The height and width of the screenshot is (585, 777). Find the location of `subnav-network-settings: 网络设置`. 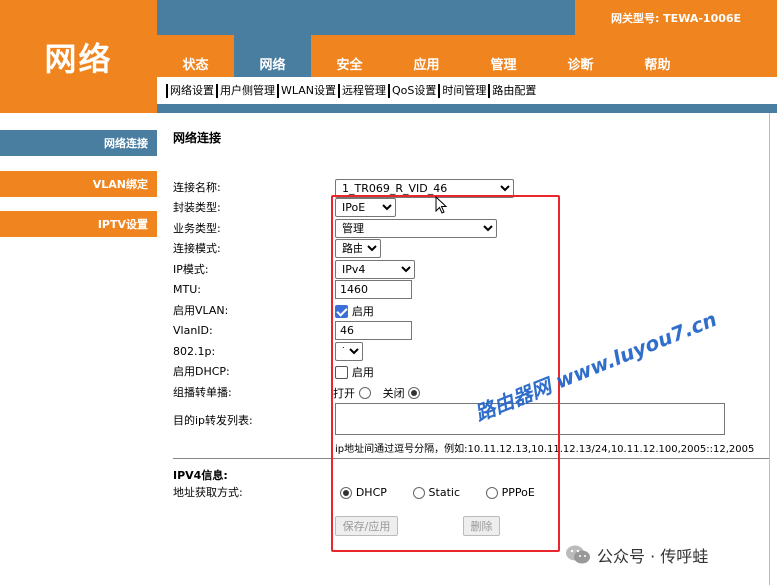

subnav-network-settings: 网络设置 is located at coordinates (191, 90).